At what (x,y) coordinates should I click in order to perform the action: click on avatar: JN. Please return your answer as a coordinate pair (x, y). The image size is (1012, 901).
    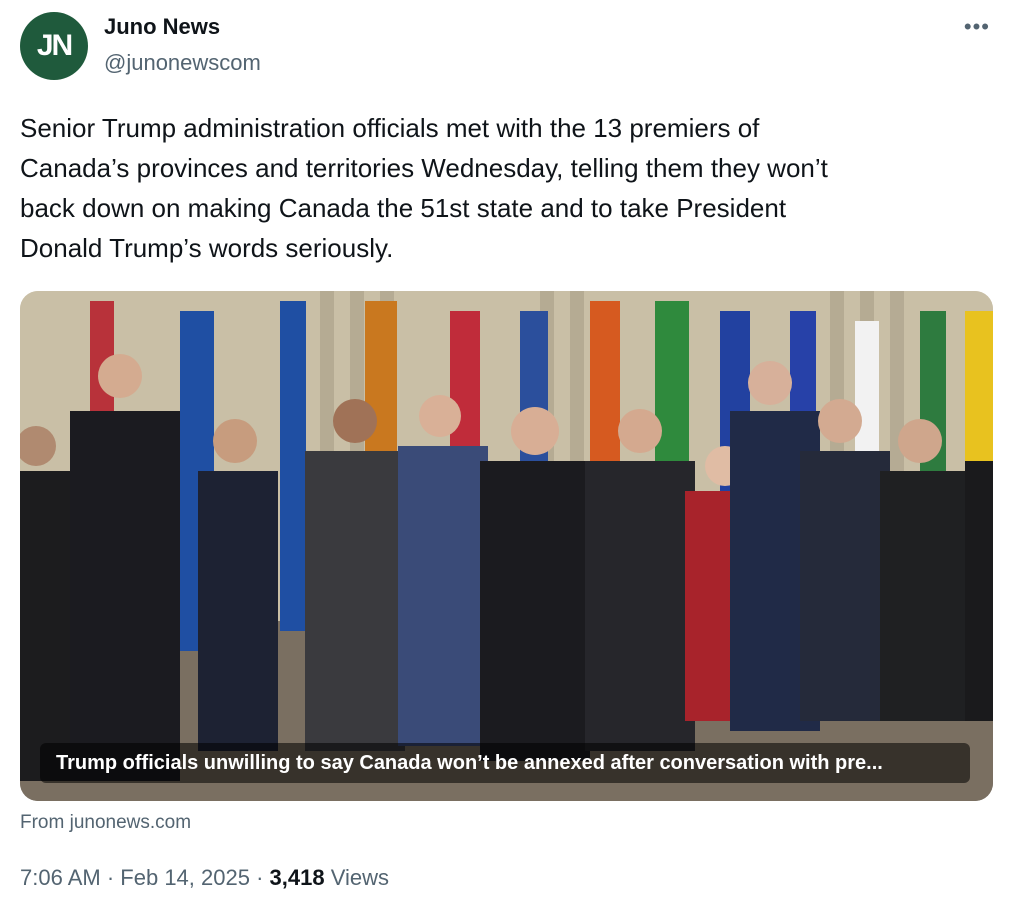
    Looking at the image, I should click on (54, 46).